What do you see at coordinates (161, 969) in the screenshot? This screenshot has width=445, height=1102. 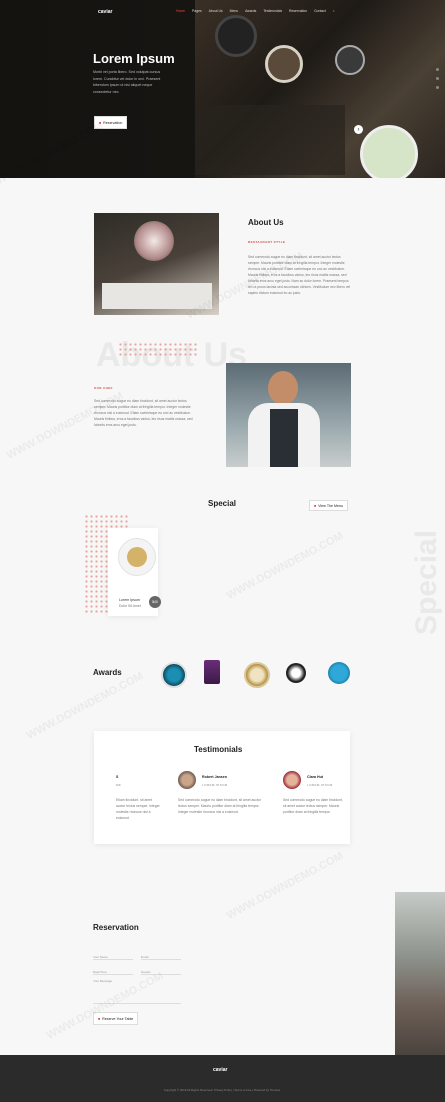 I see `guests-field: Guests` at bounding box center [161, 969].